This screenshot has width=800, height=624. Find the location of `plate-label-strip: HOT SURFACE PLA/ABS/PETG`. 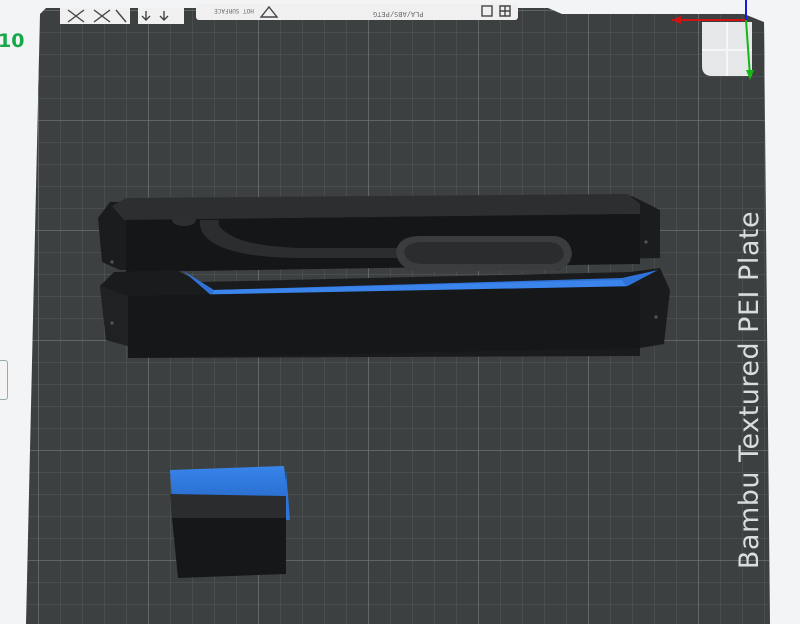

plate-label-strip: HOT SURFACE PLA/ABS/PETG is located at coordinates (357, 13).